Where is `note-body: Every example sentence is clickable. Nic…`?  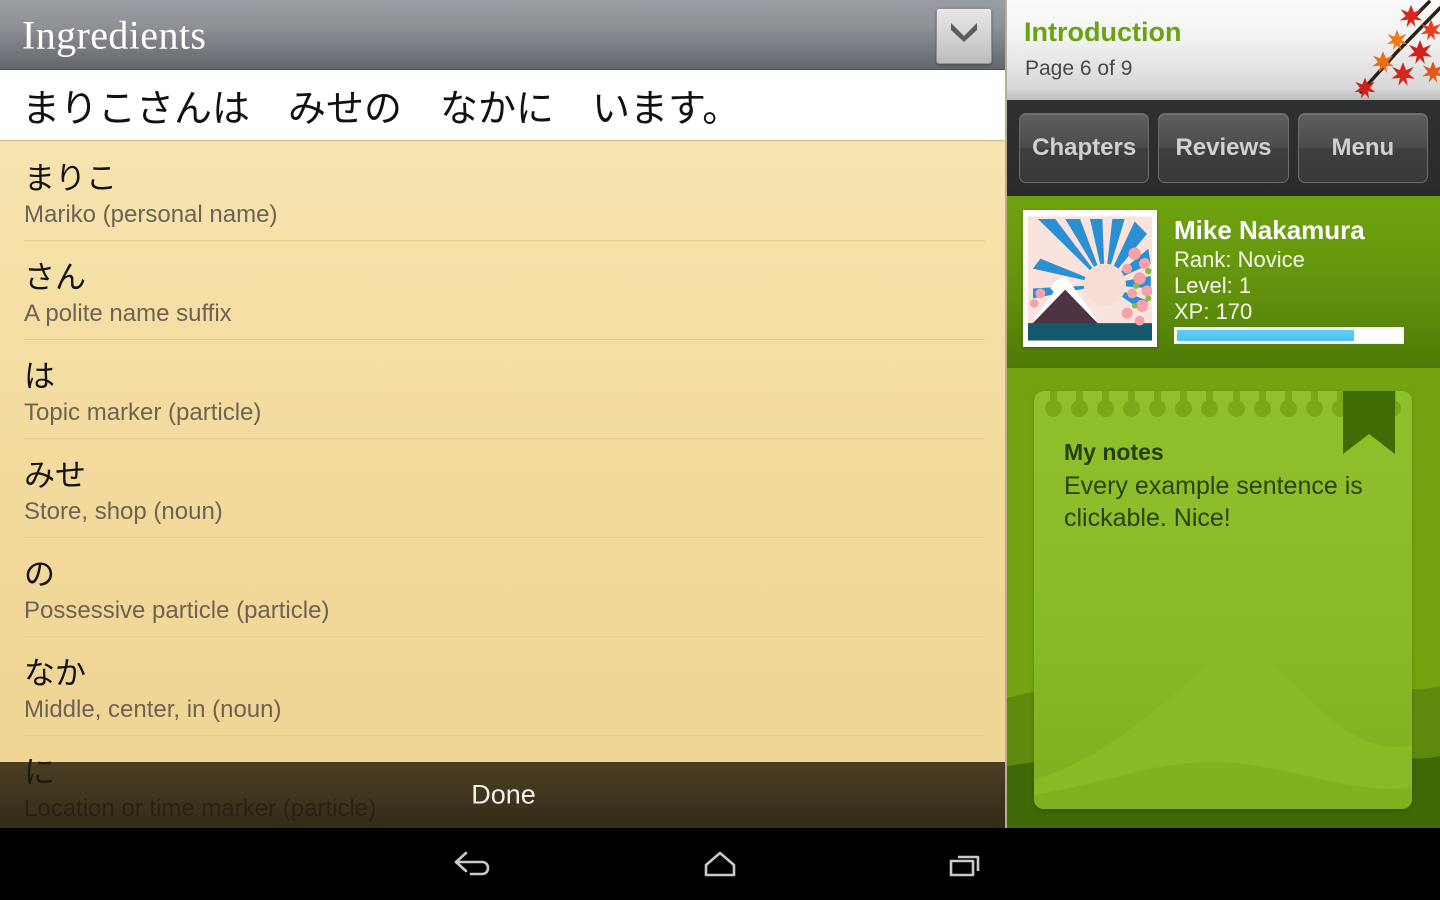 note-body: Every example sentence is clickable. Nic… is located at coordinates (1213, 502).